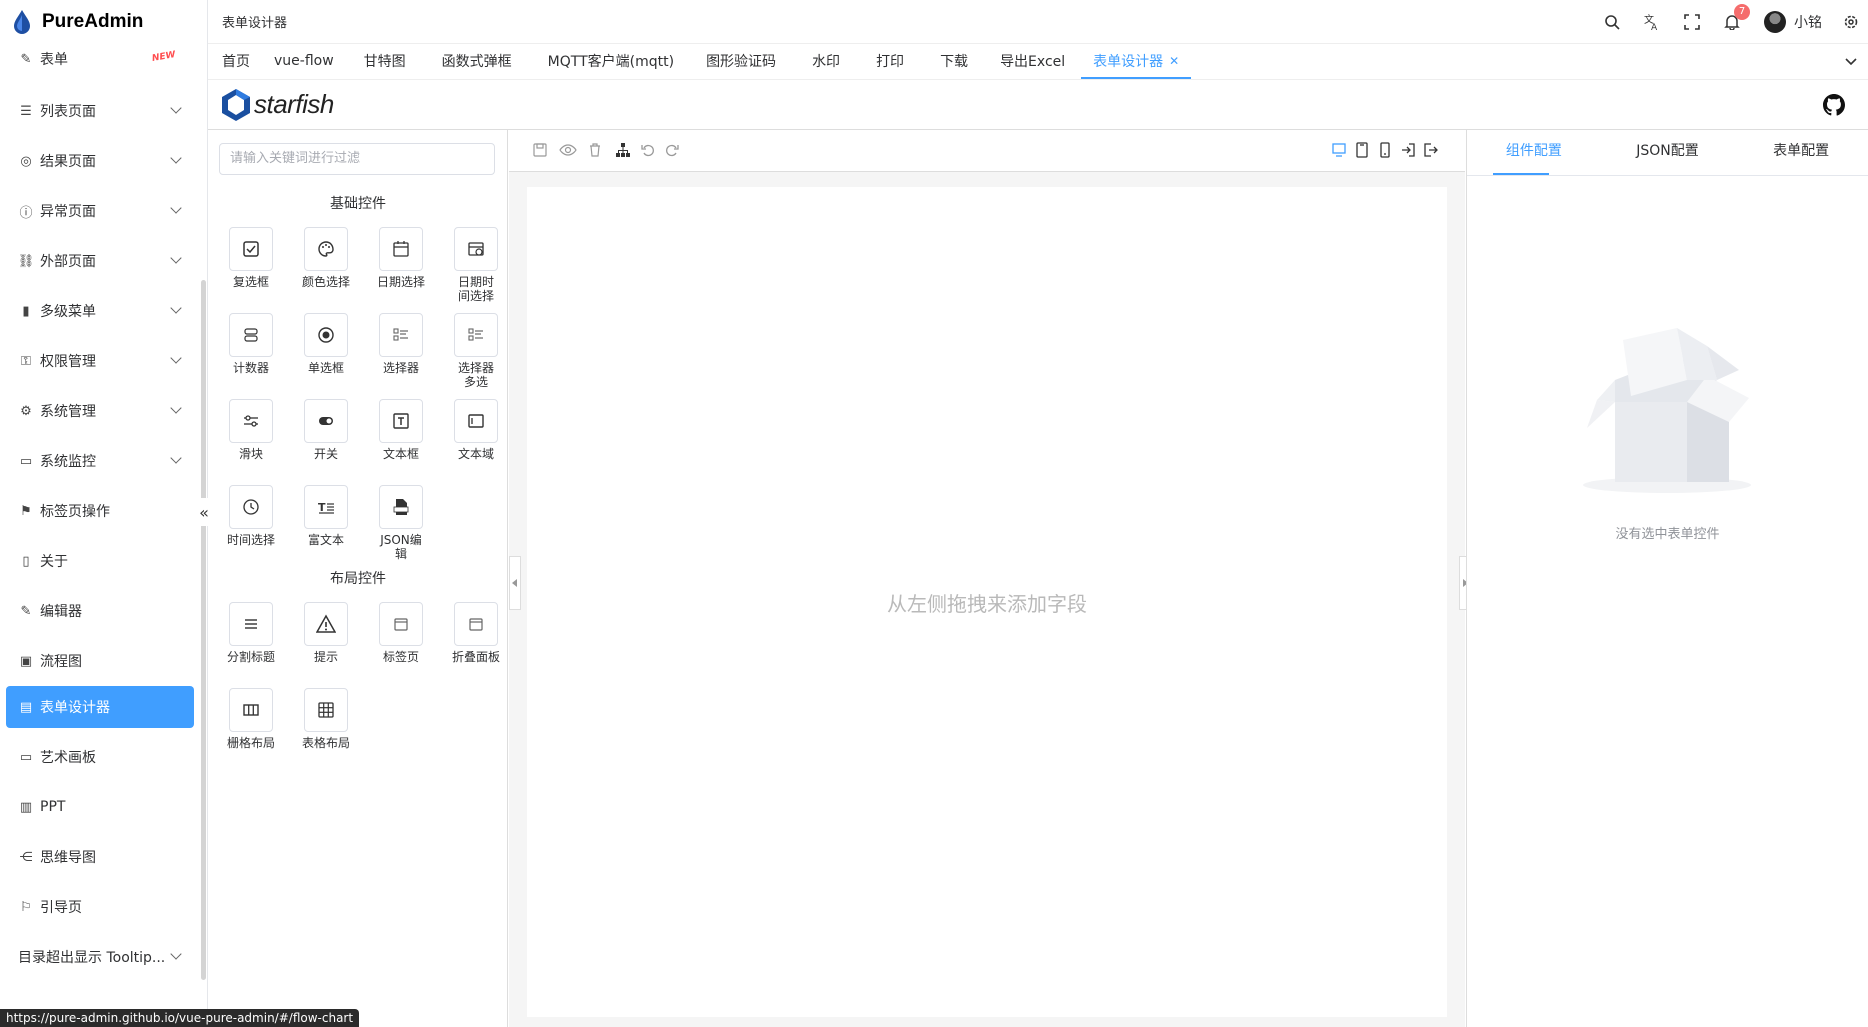 Image resolution: width=1868 pixels, height=1027 pixels. Describe the element at coordinates (100, 661) in the screenshot. I see `sidebar-item-flowchart: ▣ 流程图` at that location.